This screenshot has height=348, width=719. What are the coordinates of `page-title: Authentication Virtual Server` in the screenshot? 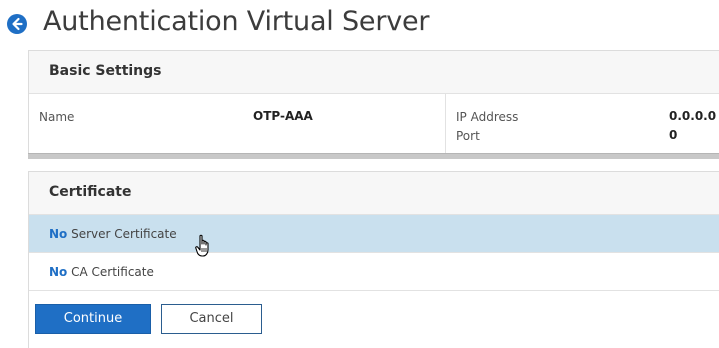 It's located at (236, 21).